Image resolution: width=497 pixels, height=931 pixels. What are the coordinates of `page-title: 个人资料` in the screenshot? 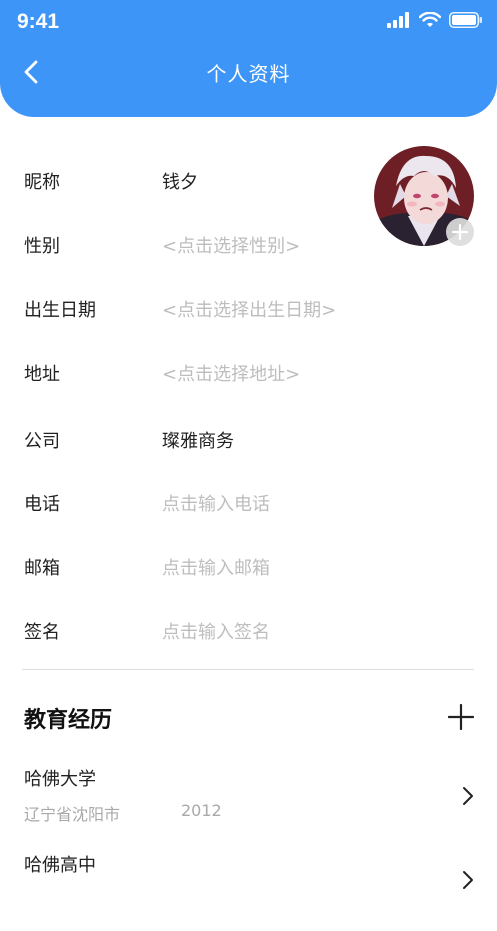 It's located at (248, 74).